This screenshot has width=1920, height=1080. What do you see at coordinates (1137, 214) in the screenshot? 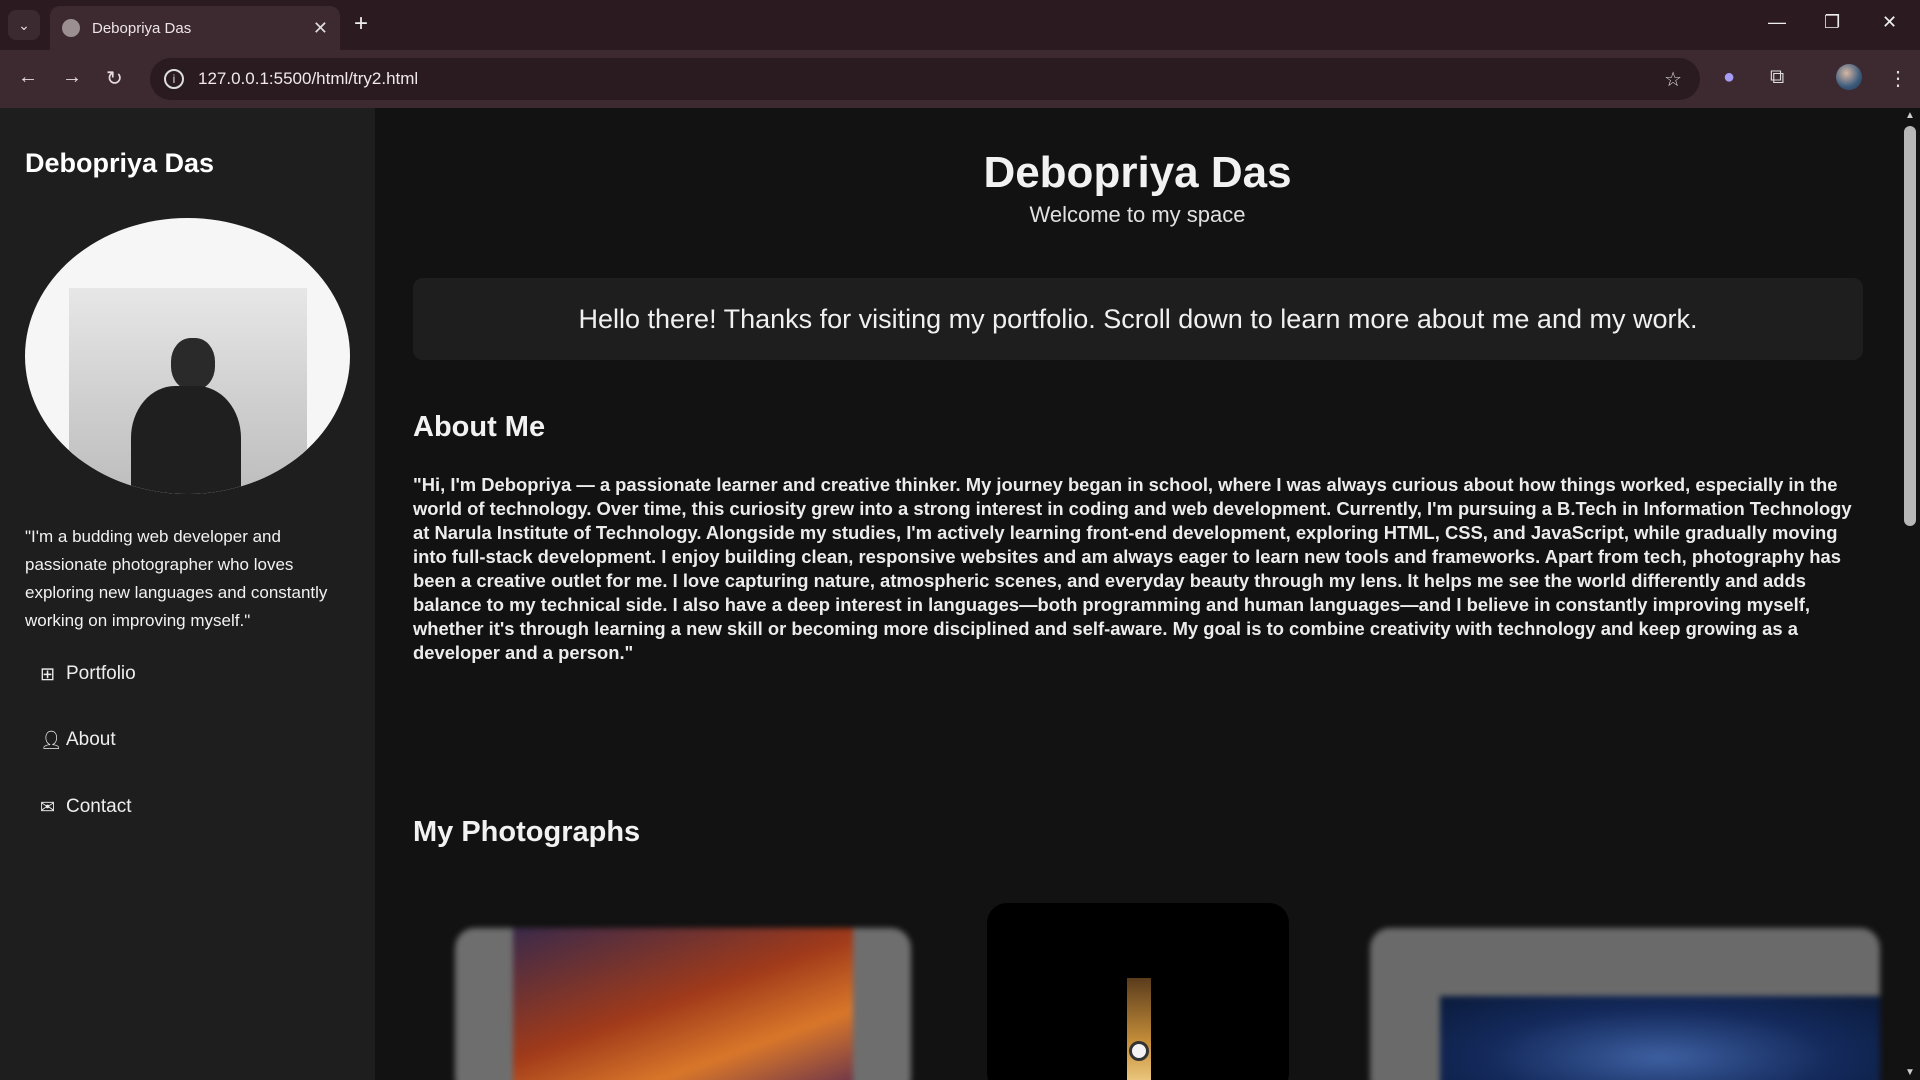
I see `page-subtitle: Welcome to my space` at bounding box center [1137, 214].